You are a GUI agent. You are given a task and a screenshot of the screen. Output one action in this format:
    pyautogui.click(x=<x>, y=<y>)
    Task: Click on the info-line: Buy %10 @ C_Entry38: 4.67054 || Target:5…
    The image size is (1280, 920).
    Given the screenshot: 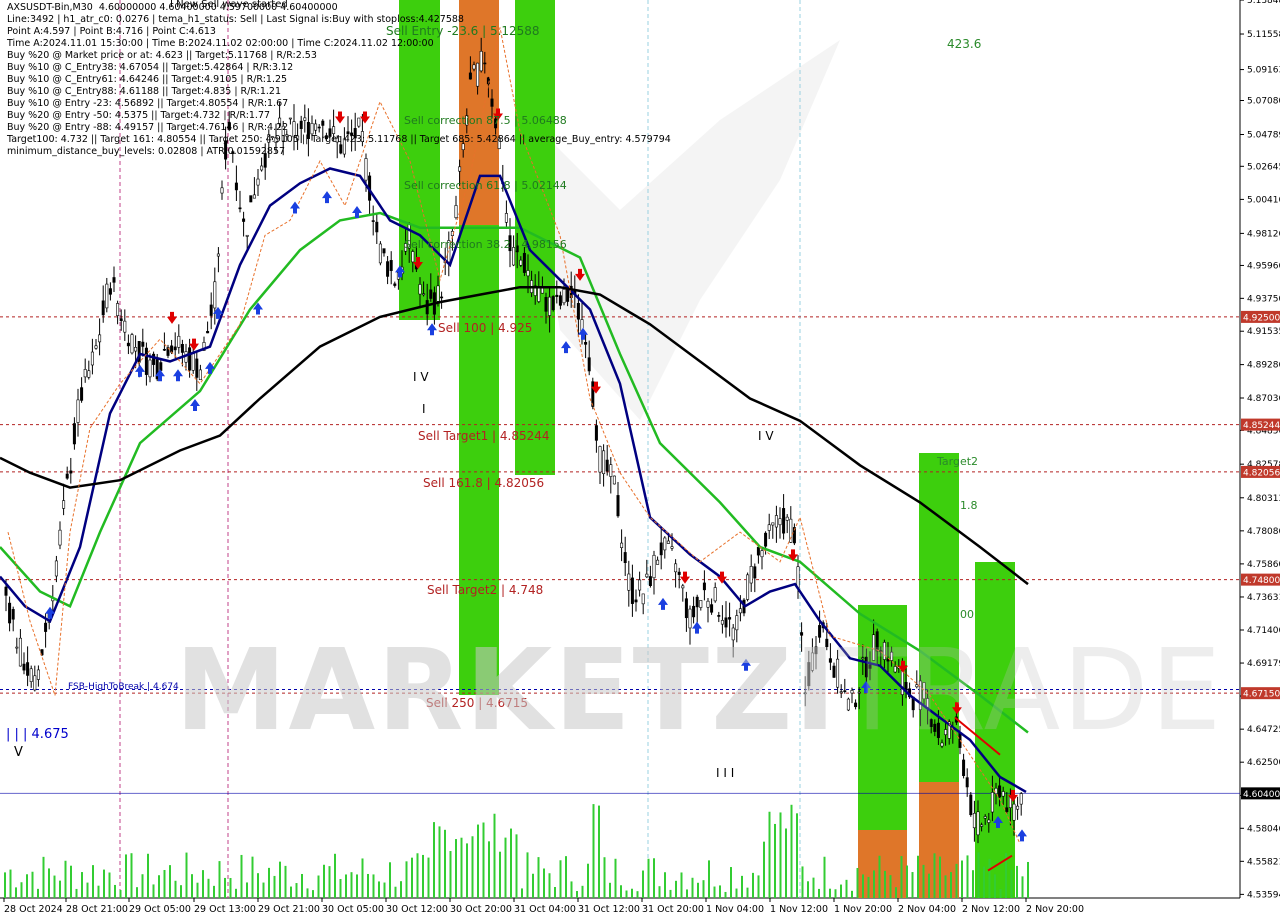 What is the action you would take?
    pyautogui.click(x=150, y=67)
    